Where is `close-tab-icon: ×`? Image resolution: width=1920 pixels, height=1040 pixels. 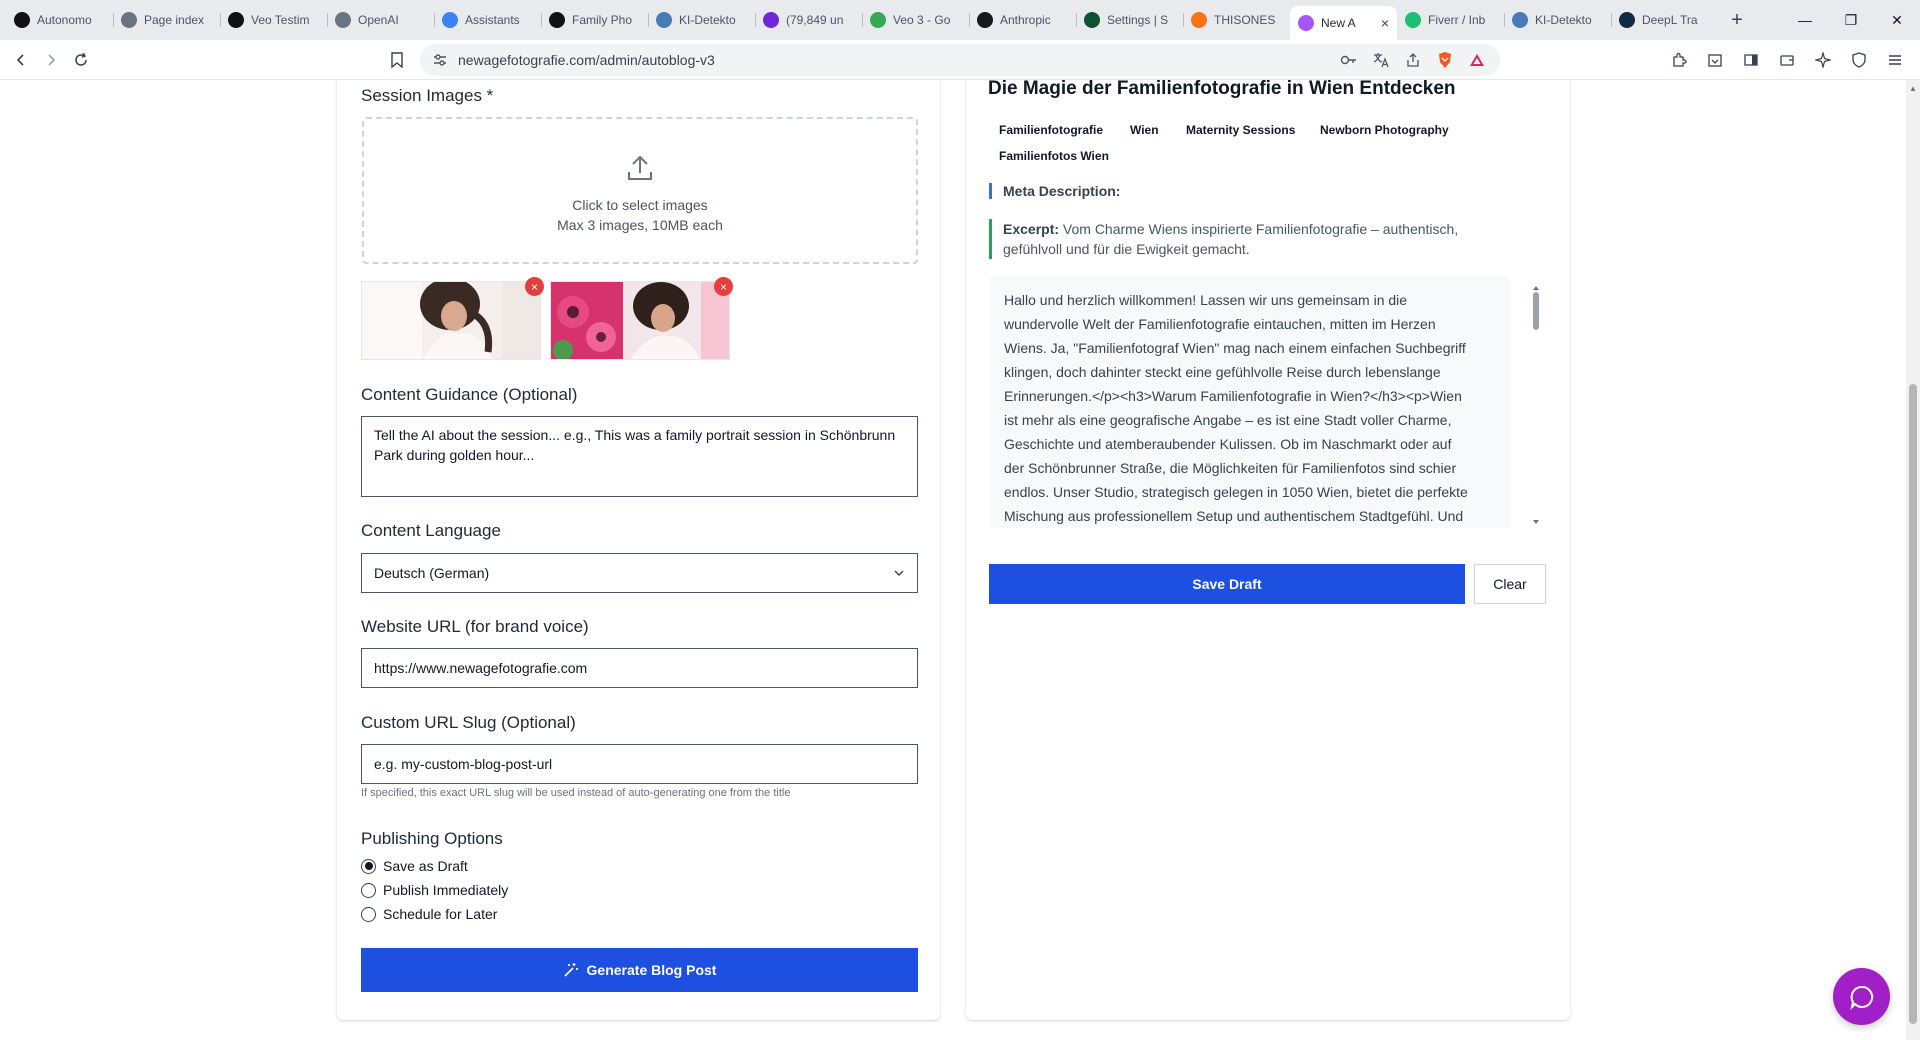
close-tab-icon: × is located at coordinates (1385, 23).